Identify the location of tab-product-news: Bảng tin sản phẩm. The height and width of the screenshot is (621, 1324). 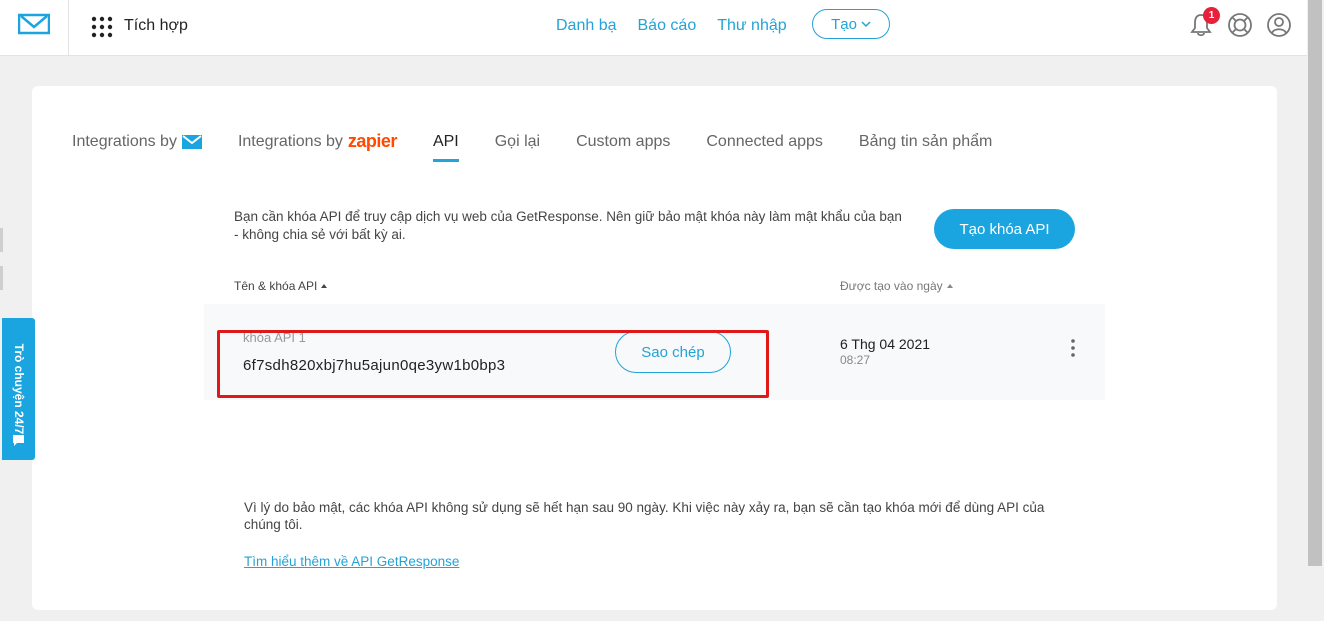
(925, 141).